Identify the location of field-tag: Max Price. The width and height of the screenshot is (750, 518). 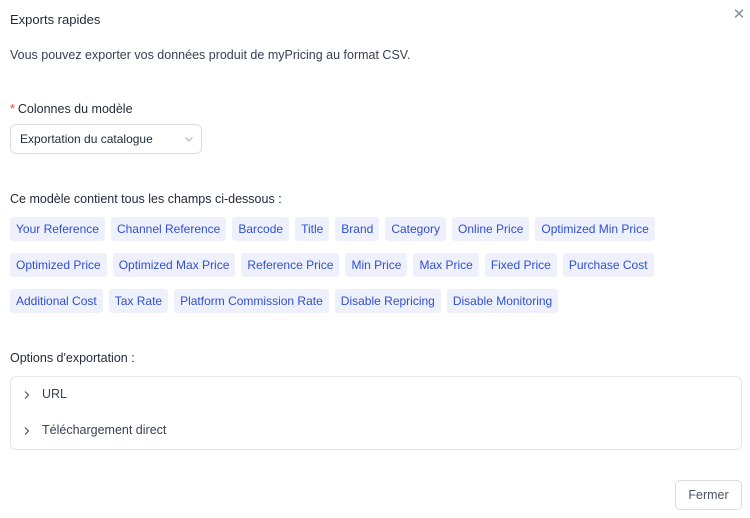
(446, 265).